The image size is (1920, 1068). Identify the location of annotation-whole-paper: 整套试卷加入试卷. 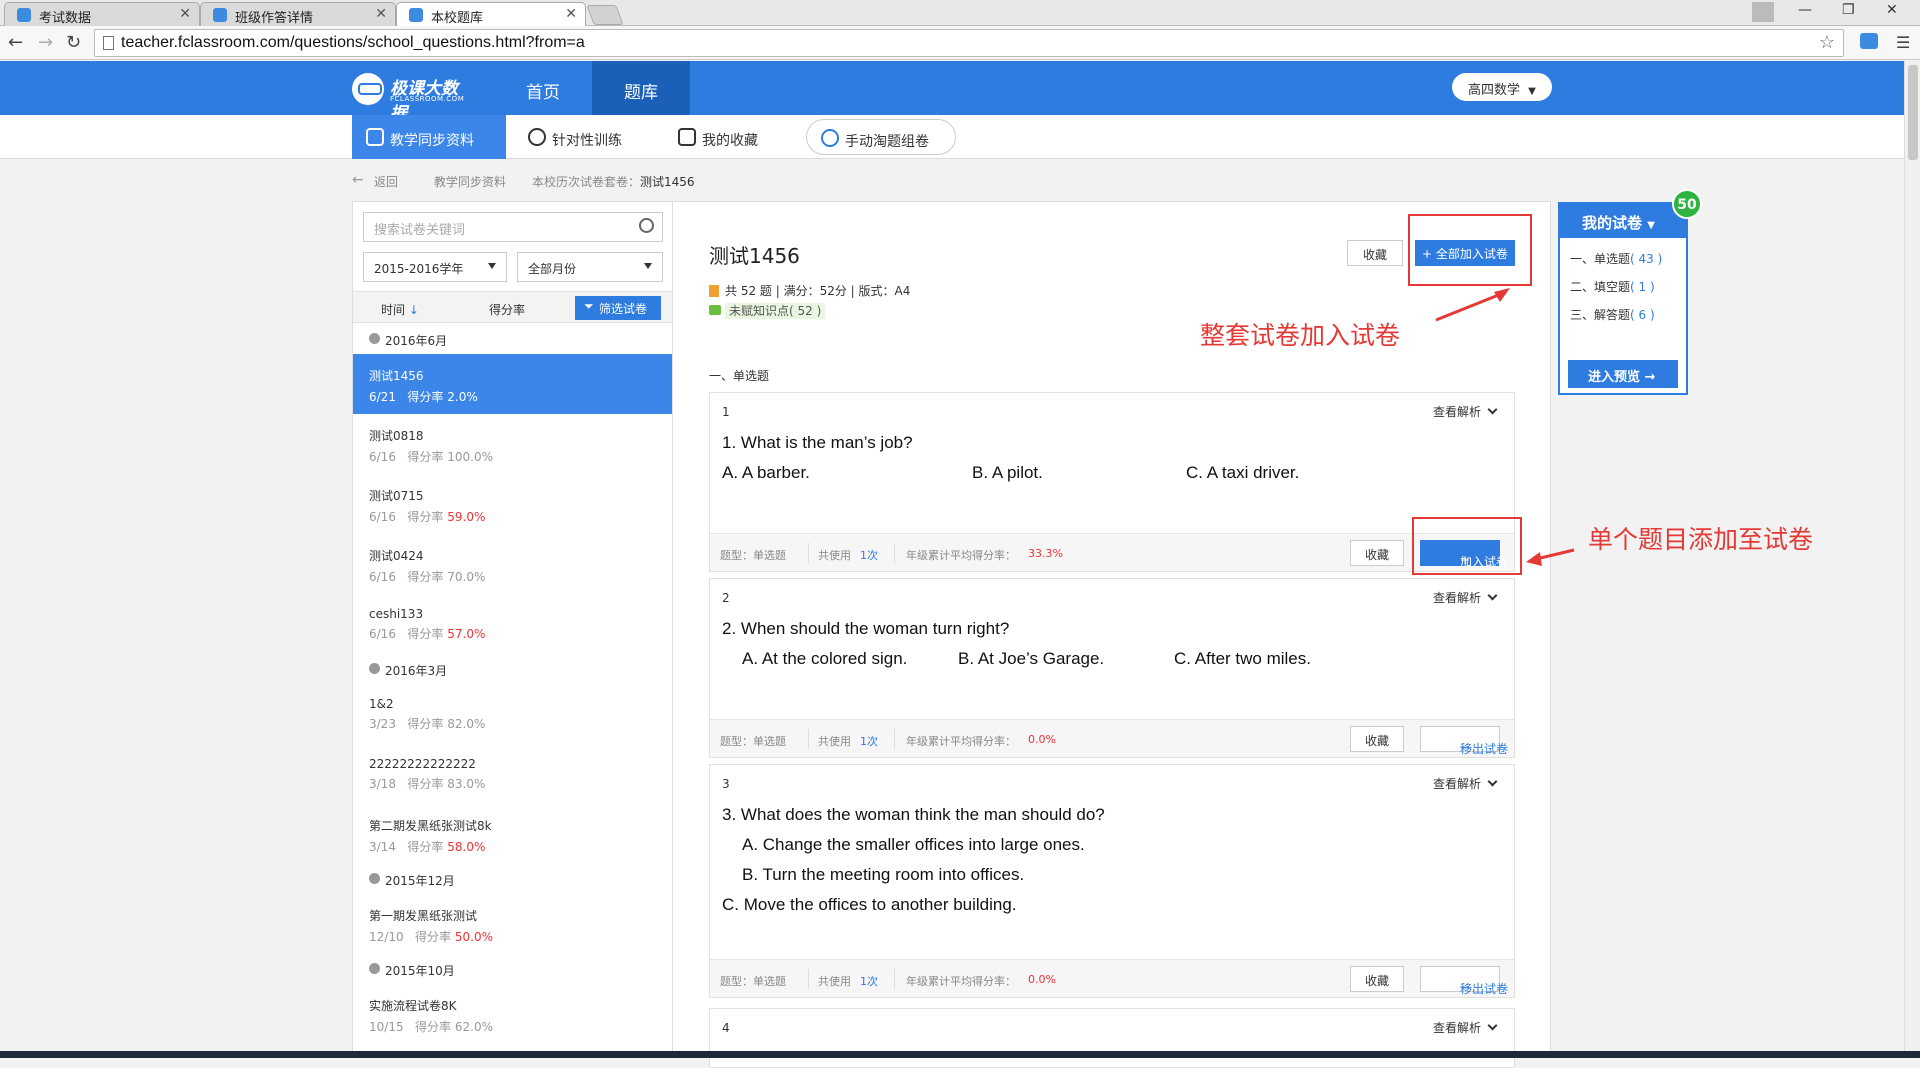
(1300, 335).